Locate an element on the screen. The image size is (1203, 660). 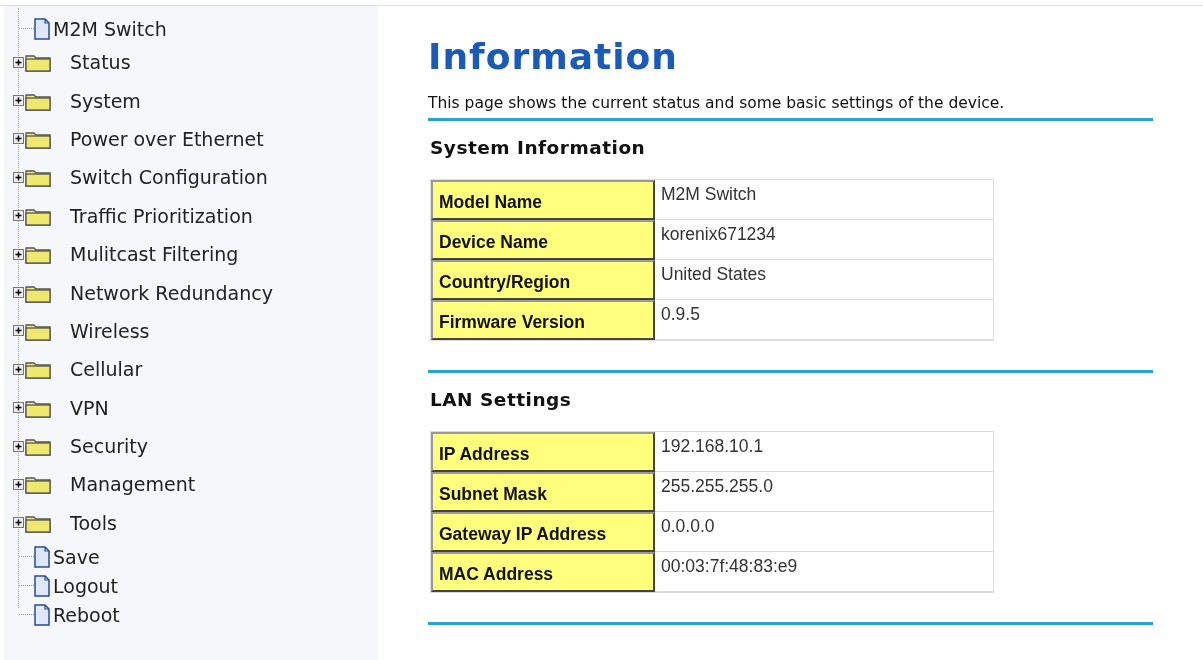
tree-item: System is located at coordinates (105, 100).